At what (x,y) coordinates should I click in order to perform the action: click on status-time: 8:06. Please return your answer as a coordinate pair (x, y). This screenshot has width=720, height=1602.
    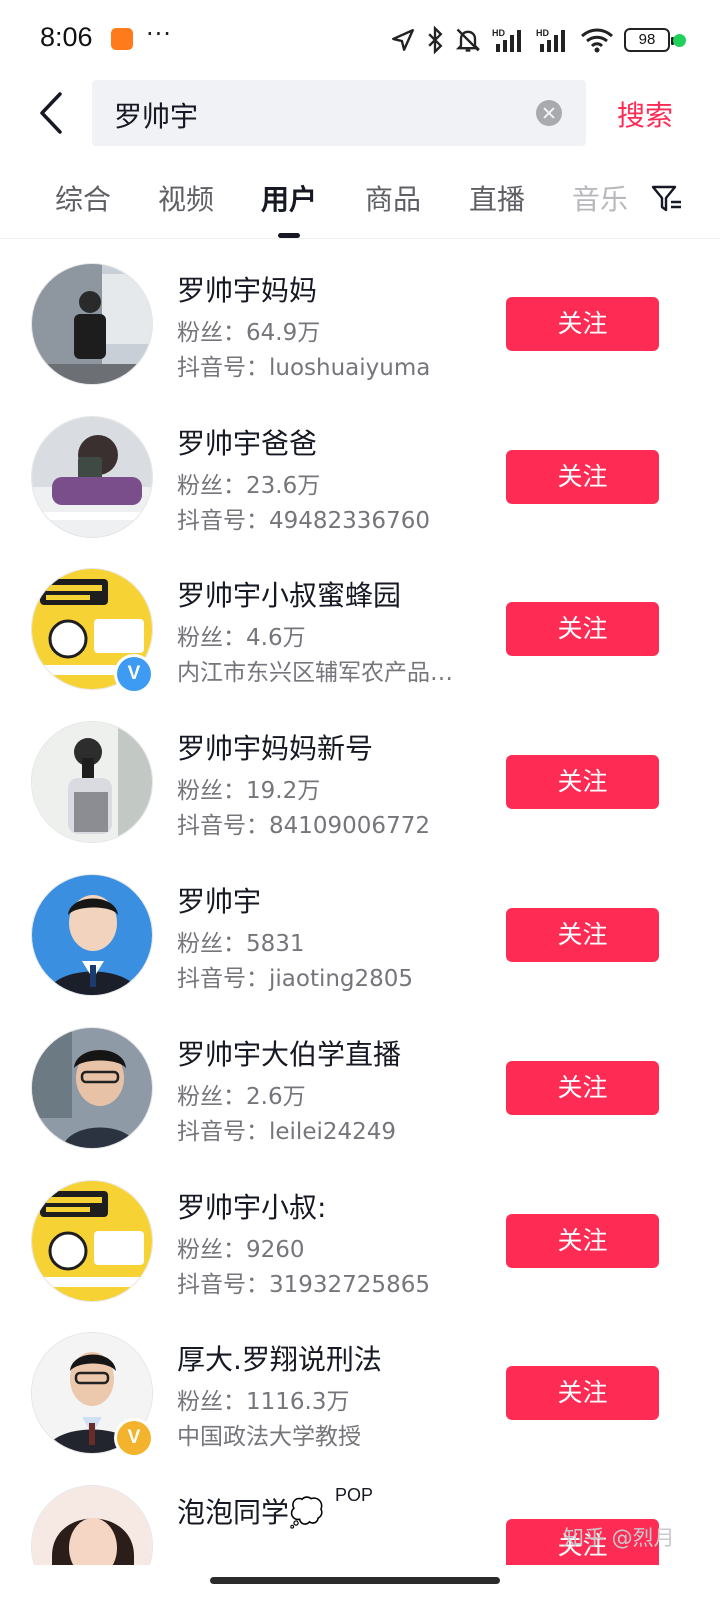
    Looking at the image, I should click on (66, 37).